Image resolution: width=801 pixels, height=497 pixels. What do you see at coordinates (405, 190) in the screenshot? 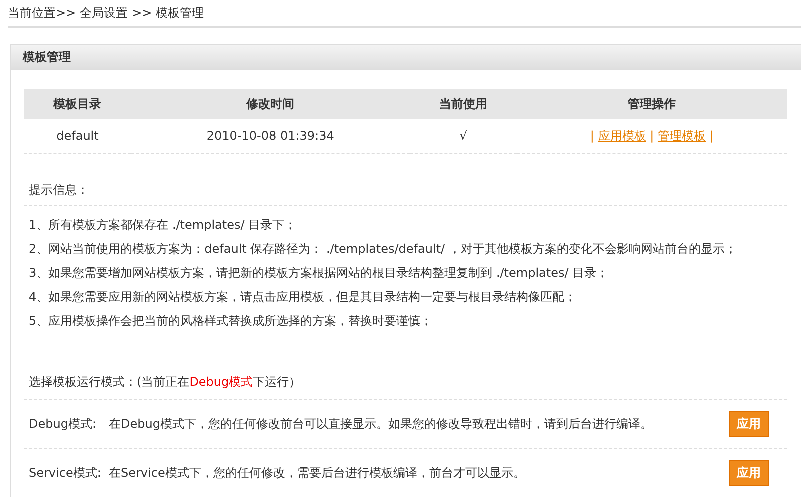
I see `tips-title: 提示信息：` at bounding box center [405, 190].